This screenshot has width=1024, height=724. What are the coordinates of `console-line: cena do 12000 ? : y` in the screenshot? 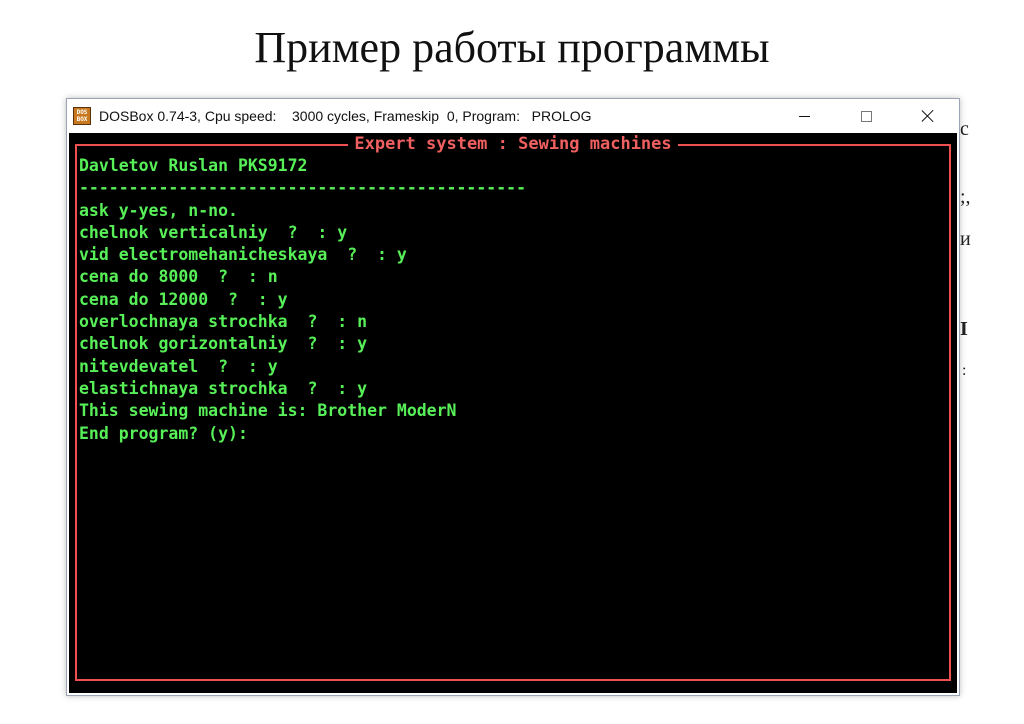 It's located at (183, 299).